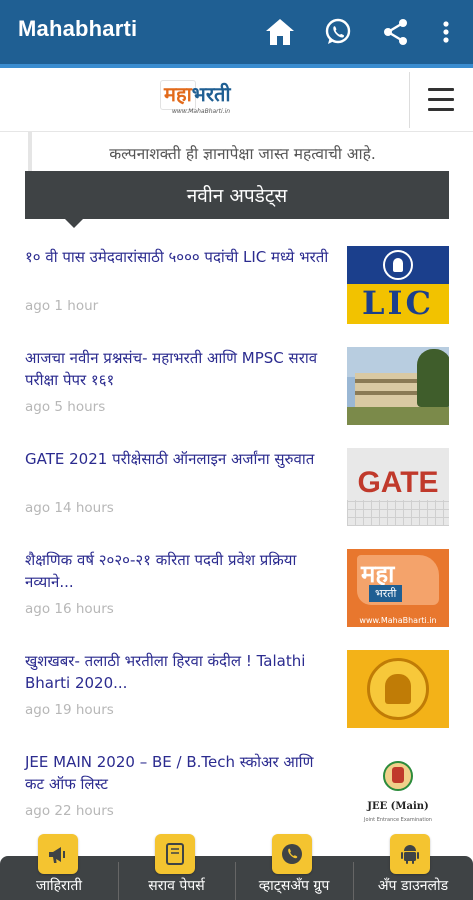  Describe the element at coordinates (398, 620) in the screenshot. I see `mahabharti-logo-url: www.MahaBharti.in` at that location.